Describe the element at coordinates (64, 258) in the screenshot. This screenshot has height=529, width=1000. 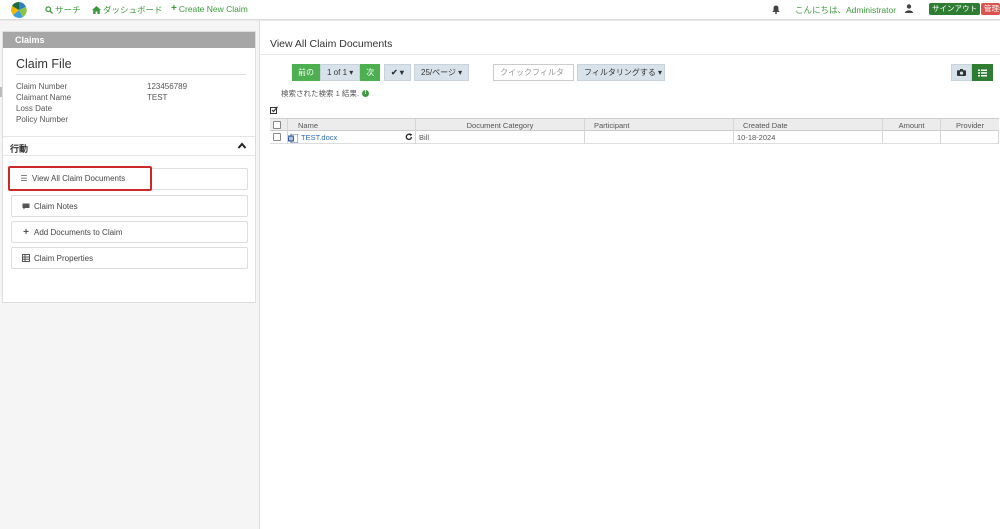
I see `action-label: Claim Properties` at that location.